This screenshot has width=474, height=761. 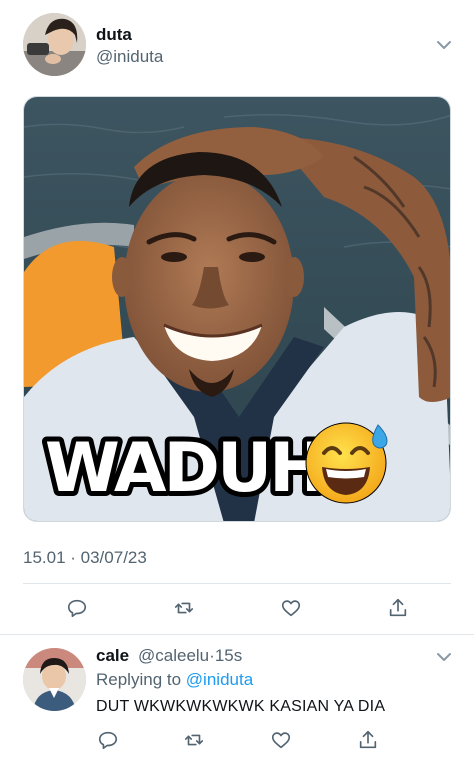 What do you see at coordinates (237, 583) in the screenshot?
I see `divider` at bounding box center [237, 583].